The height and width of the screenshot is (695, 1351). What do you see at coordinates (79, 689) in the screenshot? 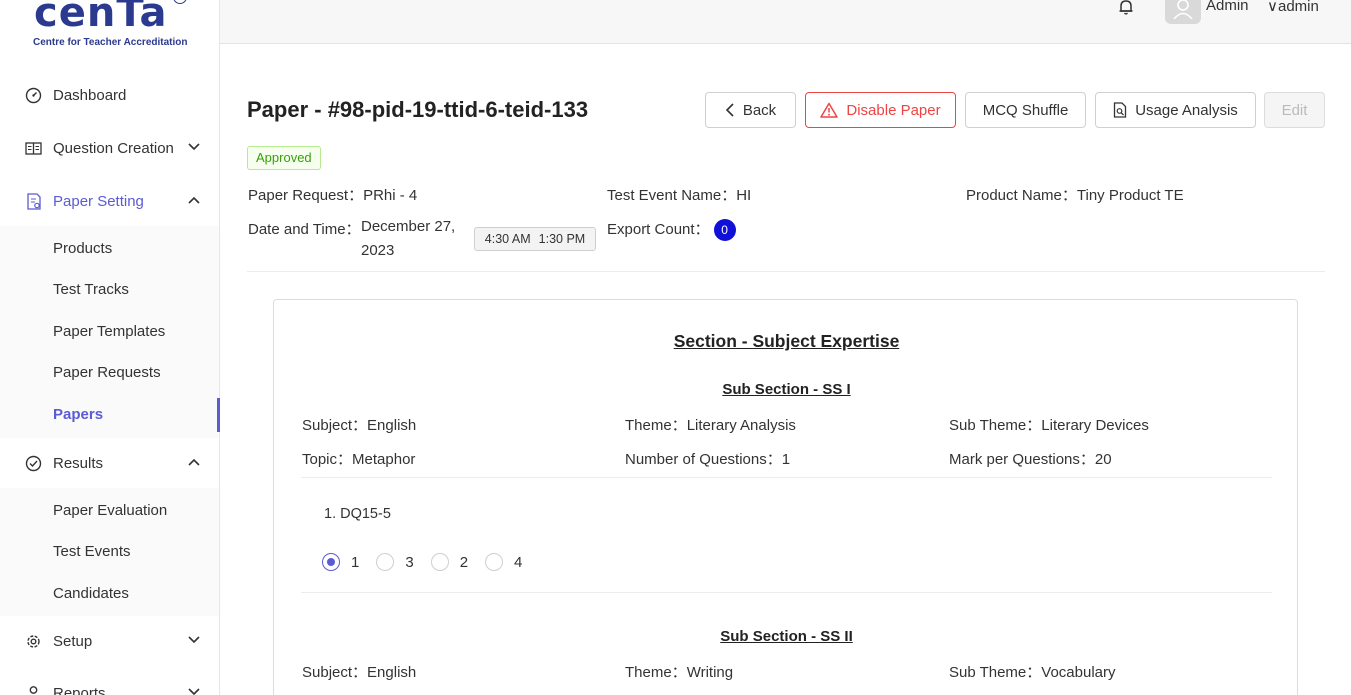
I see `sidebar-item-label: Reports` at bounding box center [79, 689].